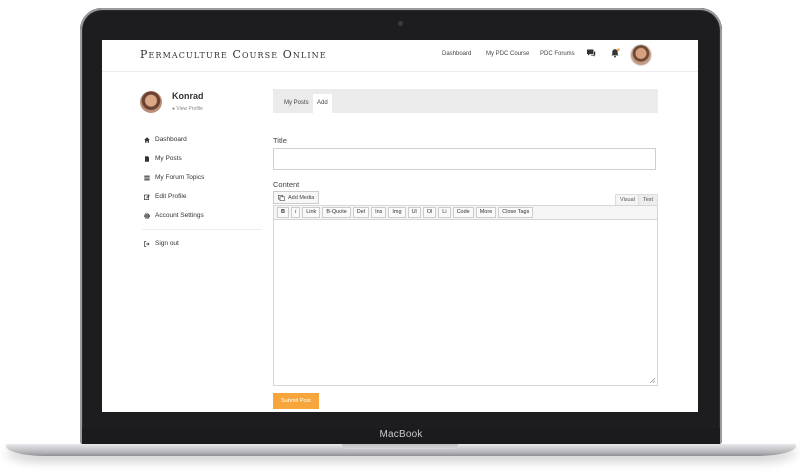 The height and width of the screenshot is (475, 800). What do you see at coordinates (648, 199) in the screenshot?
I see `tab-text: Text` at bounding box center [648, 199].